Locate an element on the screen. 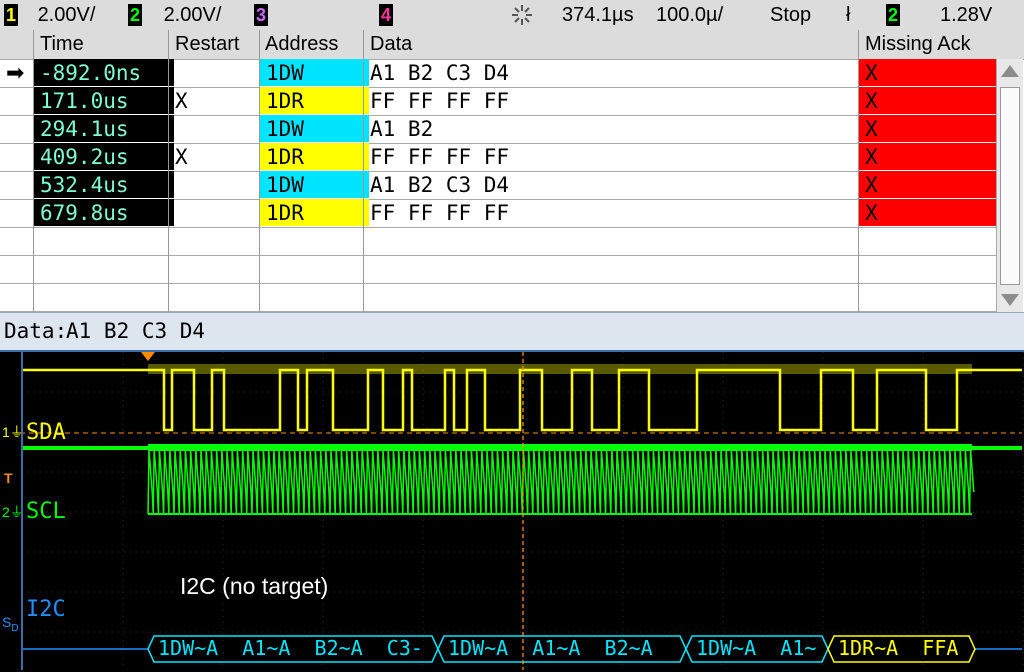 The height and width of the screenshot is (672, 1024). cell-data: A1 B2 is located at coordinates (402, 129).